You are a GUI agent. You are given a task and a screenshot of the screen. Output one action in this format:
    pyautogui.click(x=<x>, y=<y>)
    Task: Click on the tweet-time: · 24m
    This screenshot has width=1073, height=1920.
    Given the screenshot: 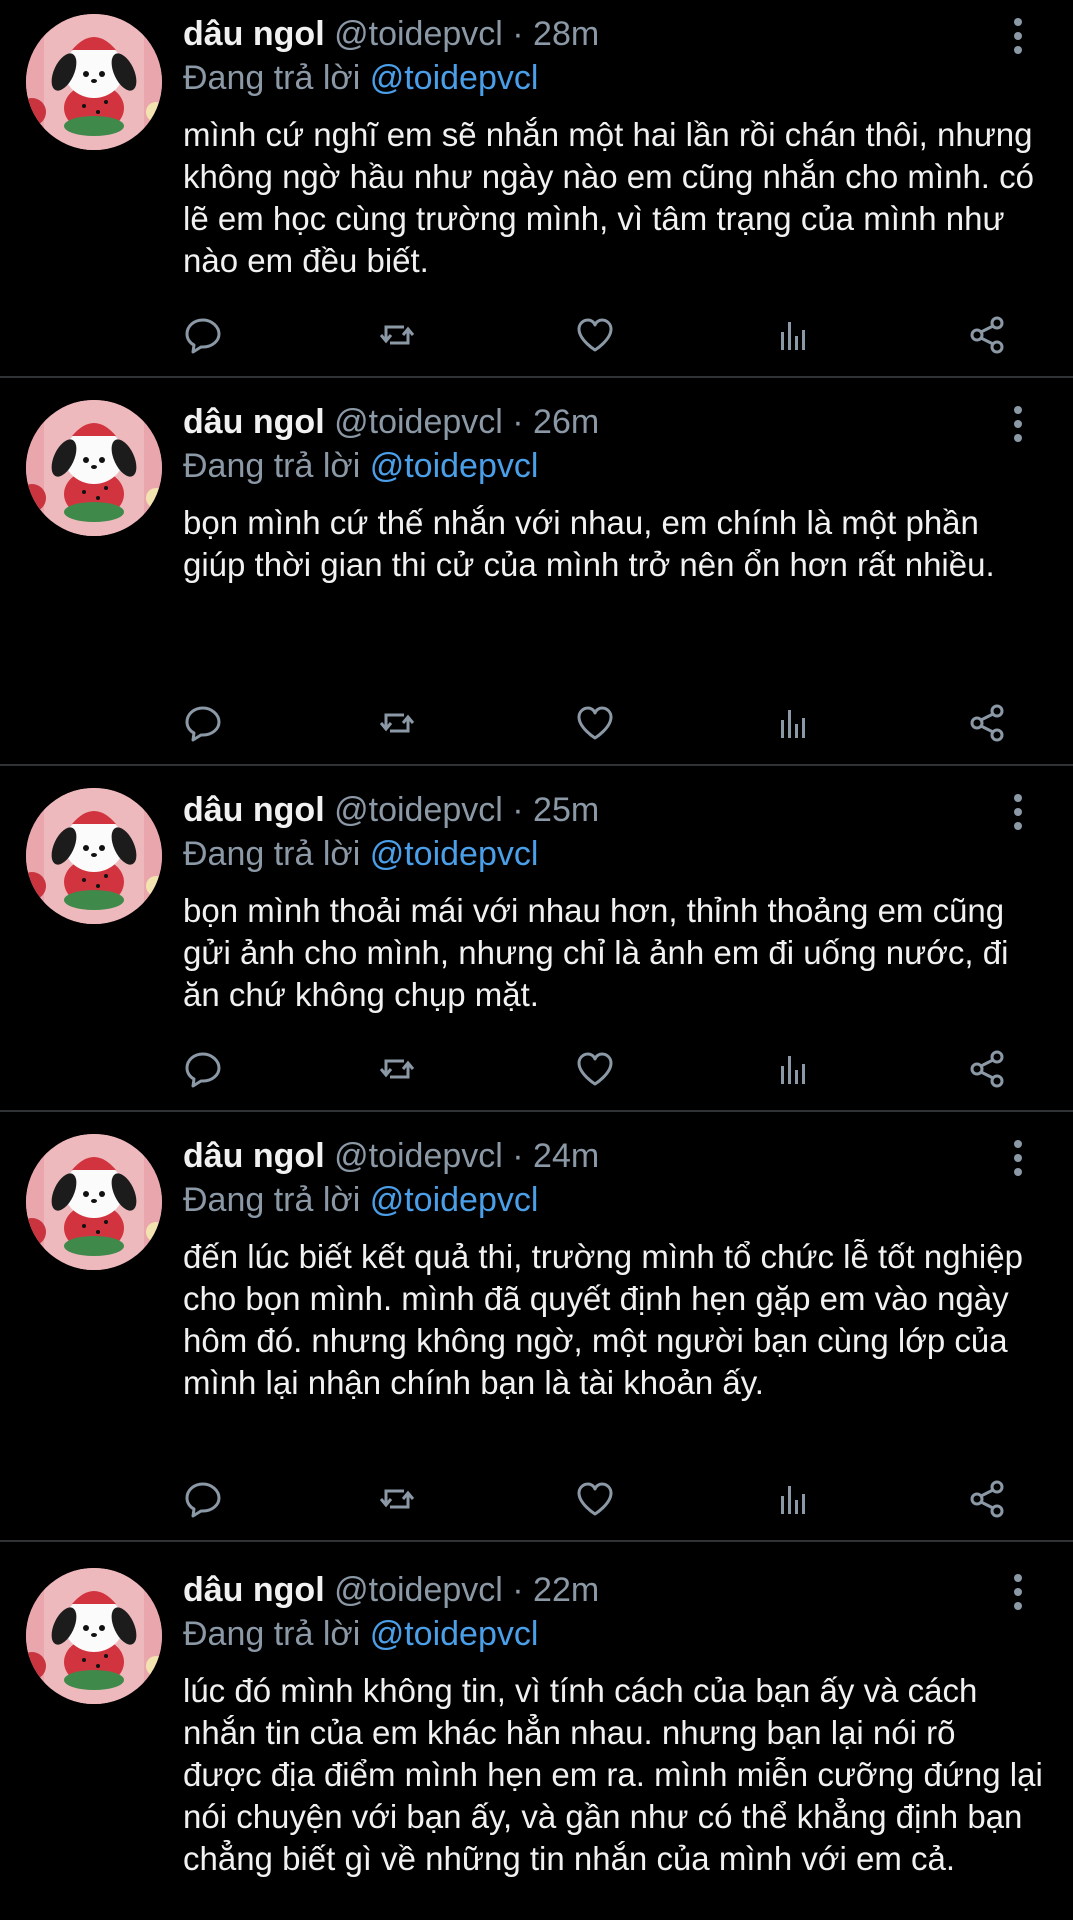 What is the action you would take?
    pyautogui.click(x=556, y=1156)
    